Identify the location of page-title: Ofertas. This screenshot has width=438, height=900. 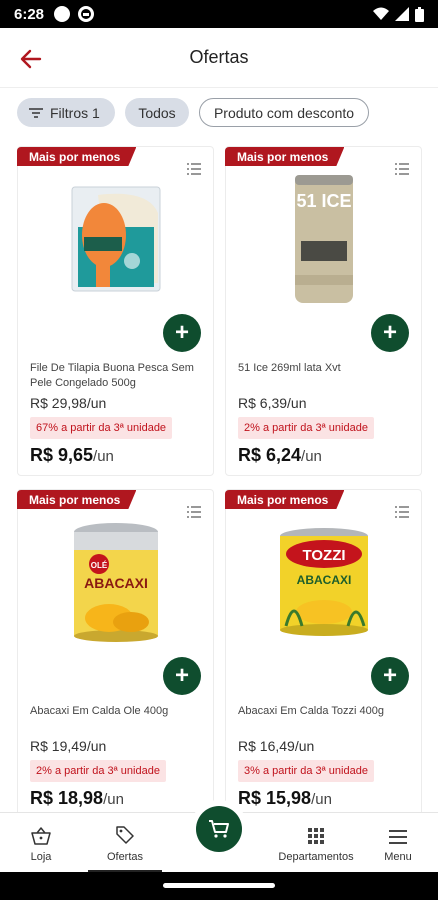
(219, 57).